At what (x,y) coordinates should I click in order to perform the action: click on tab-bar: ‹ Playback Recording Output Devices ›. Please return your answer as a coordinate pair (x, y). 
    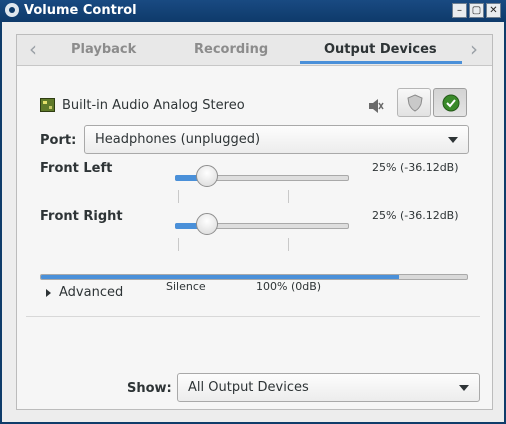
    Looking at the image, I should click on (254, 50).